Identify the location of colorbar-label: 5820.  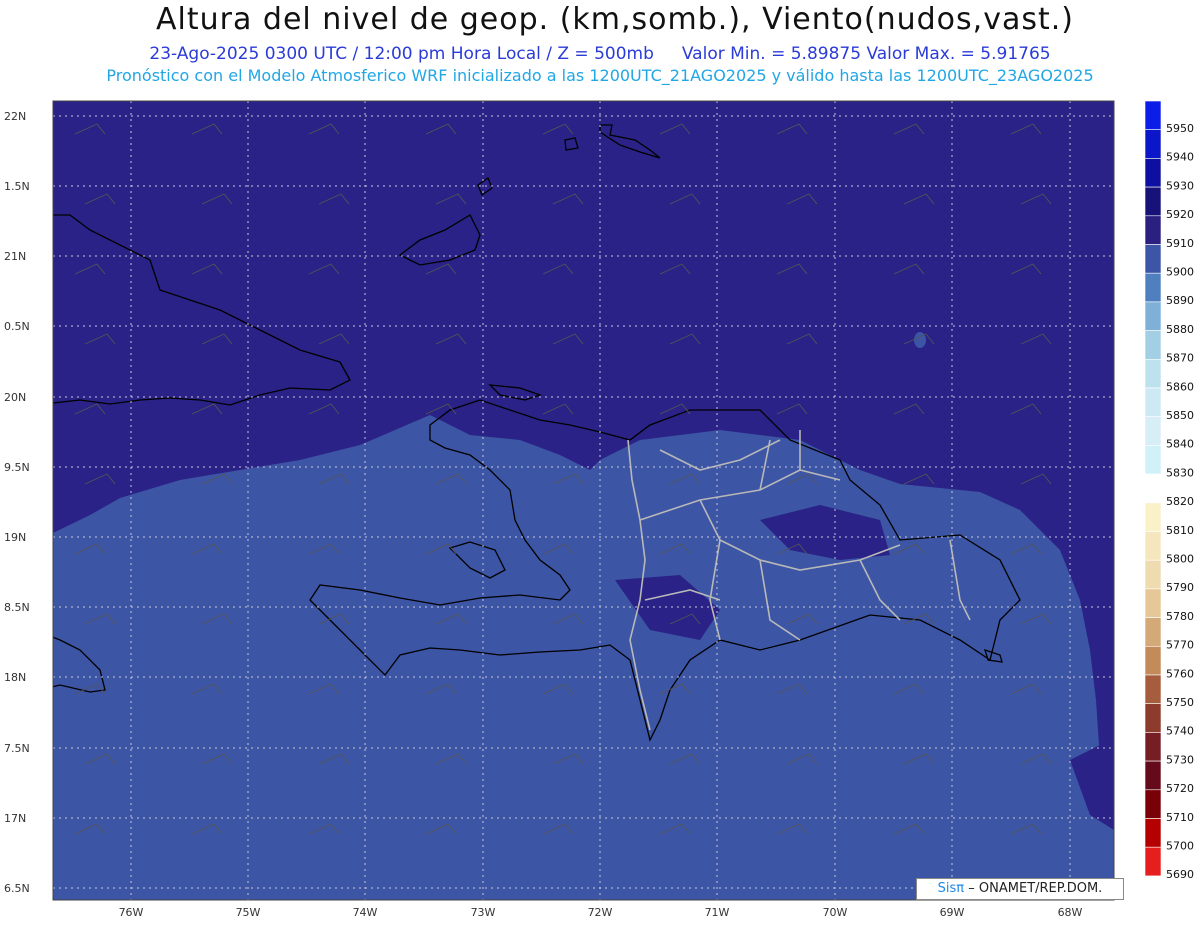
(1180, 501).